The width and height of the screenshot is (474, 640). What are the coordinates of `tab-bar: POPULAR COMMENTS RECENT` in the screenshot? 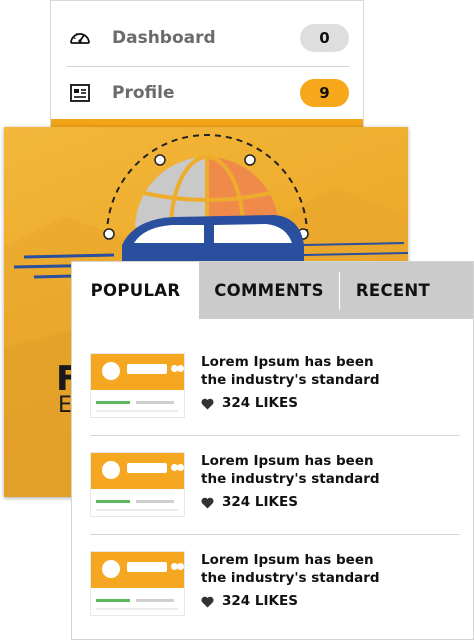 It's located at (272, 290).